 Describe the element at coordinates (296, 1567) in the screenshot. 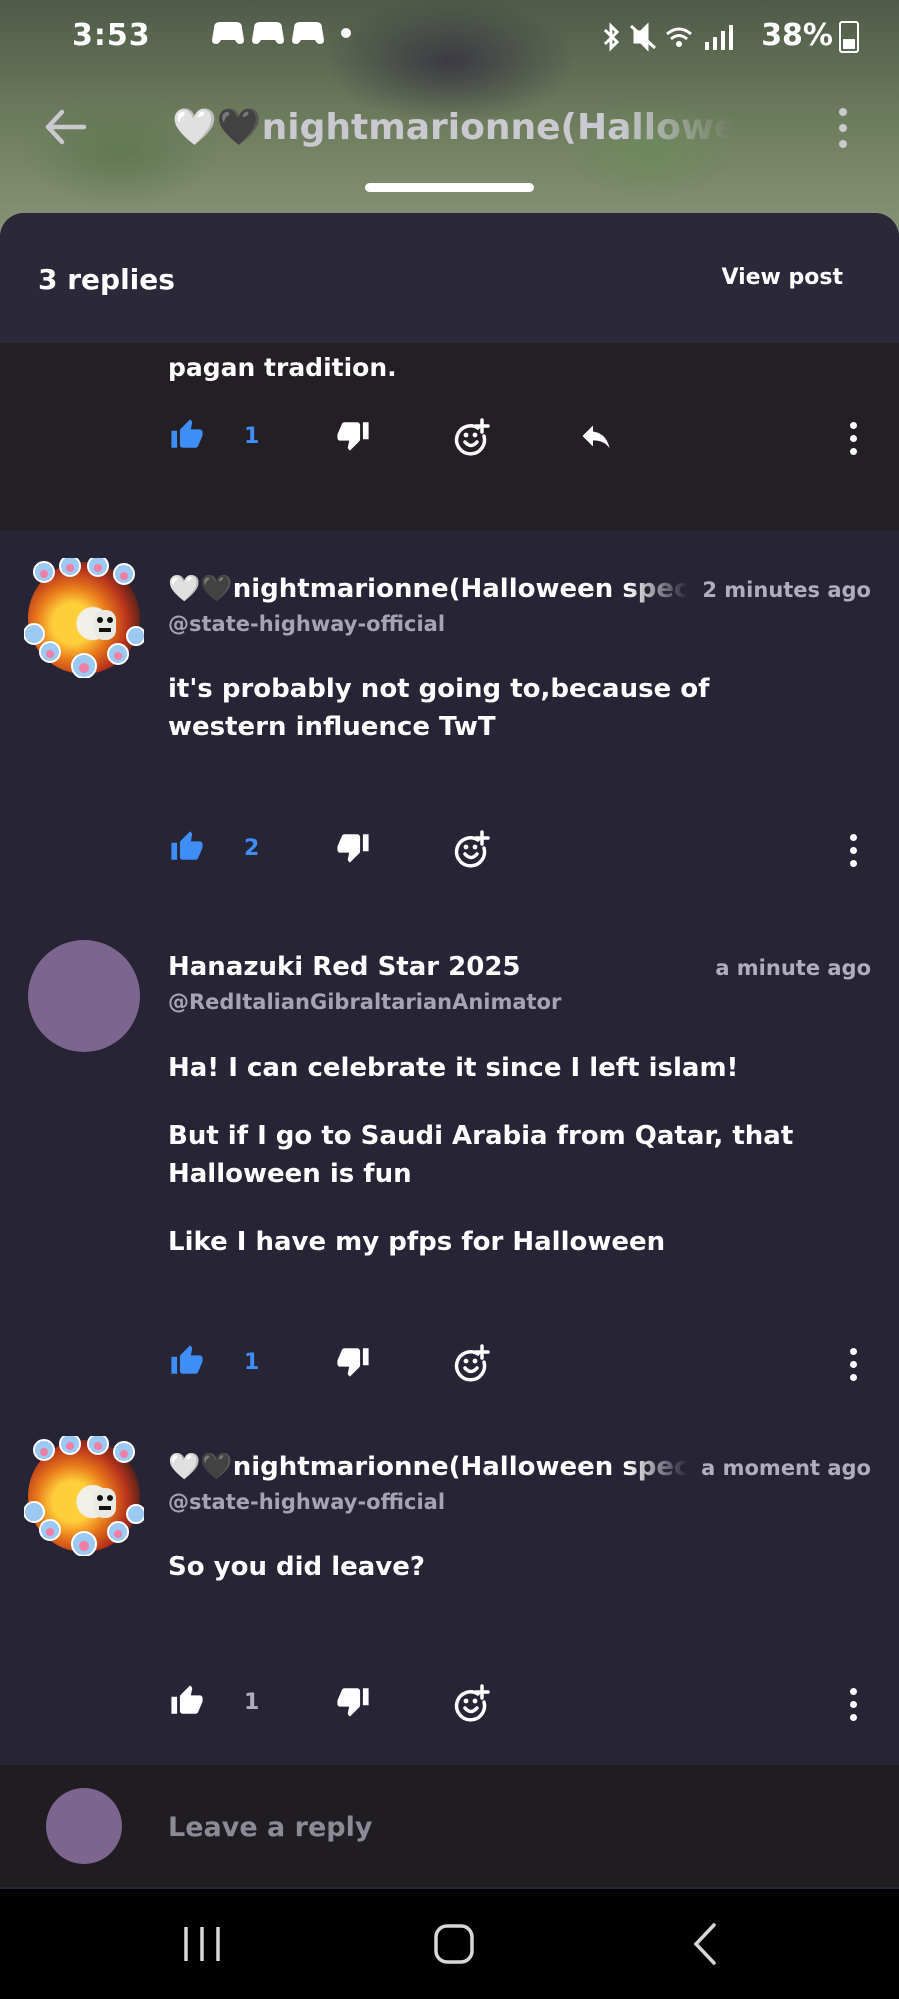

I see `comment-paragraph: So you did leave?` at that location.